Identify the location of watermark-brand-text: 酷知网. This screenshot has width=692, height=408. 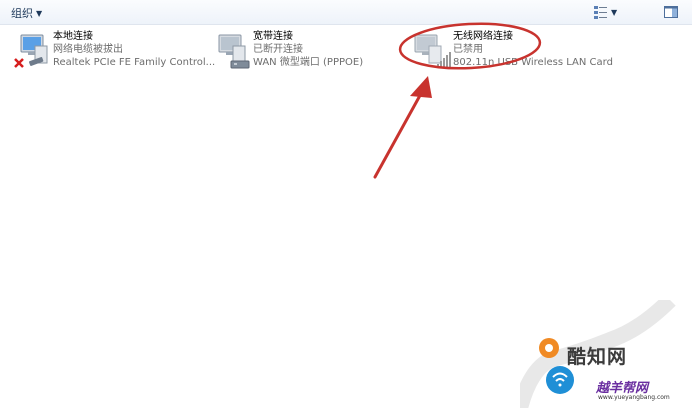
(597, 357).